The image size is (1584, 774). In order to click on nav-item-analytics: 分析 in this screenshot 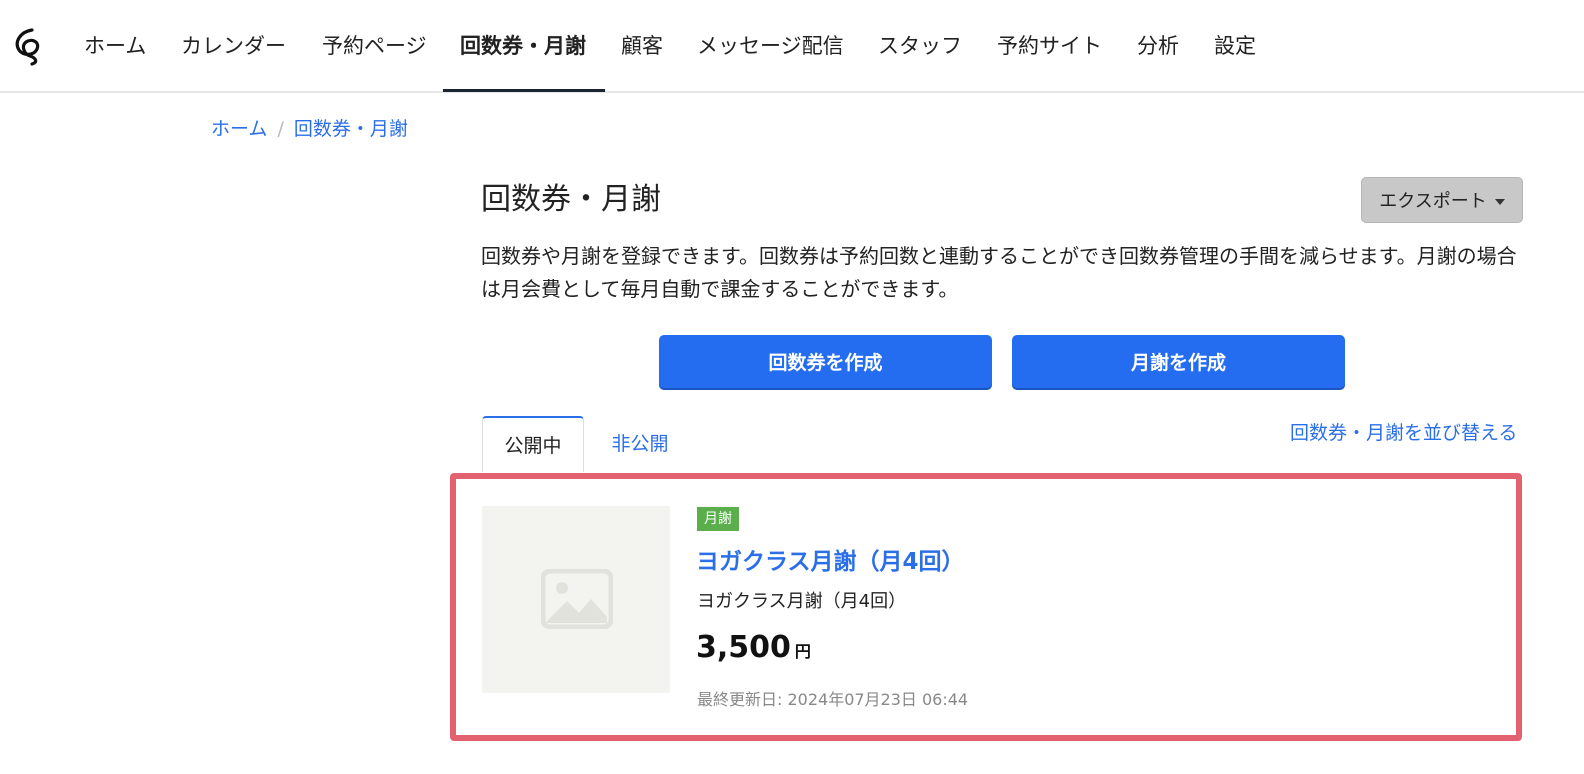, I will do `click(1158, 46)`.